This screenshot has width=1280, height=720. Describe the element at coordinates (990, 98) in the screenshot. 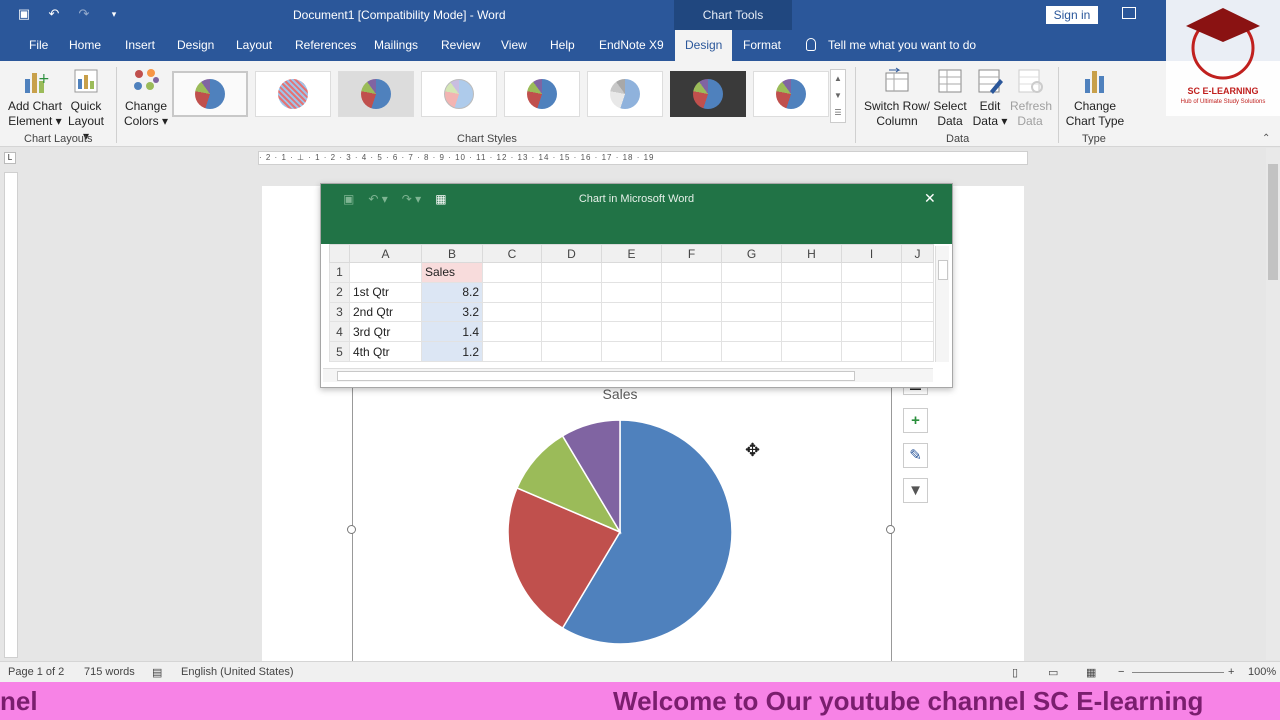

I see `edit-data-button: Edit Data ▾` at that location.